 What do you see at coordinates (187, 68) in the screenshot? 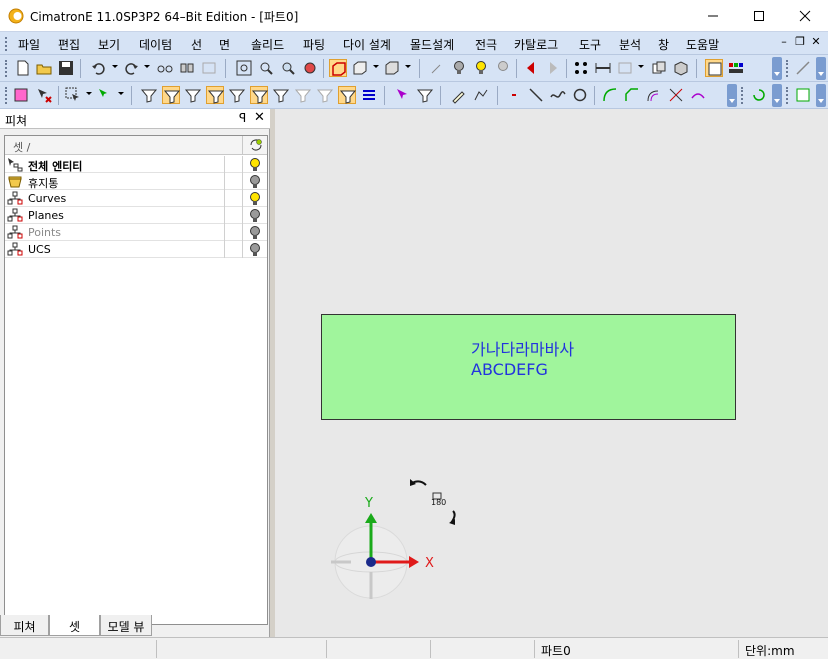
I see `assembly-icon` at bounding box center [187, 68].